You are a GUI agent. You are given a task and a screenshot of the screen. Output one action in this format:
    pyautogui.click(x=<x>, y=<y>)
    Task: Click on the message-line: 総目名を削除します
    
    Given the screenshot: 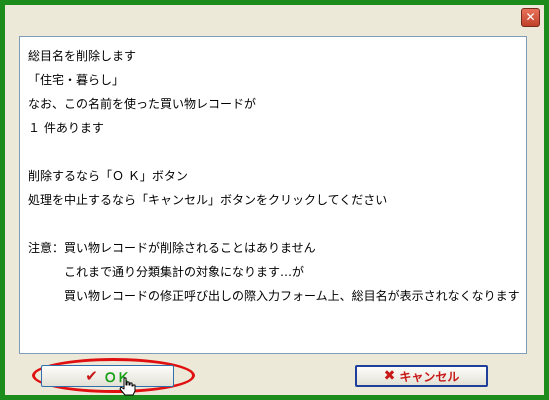 What is the action you would take?
    pyautogui.click(x=82, y=56)
    